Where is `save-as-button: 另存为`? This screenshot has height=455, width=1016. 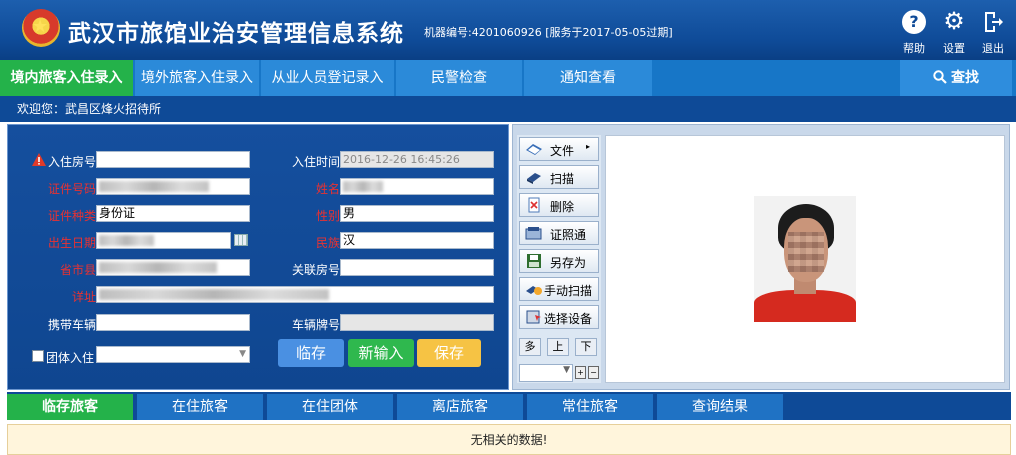
save-as-button: 另存为 is located at coordinates (559, 261).